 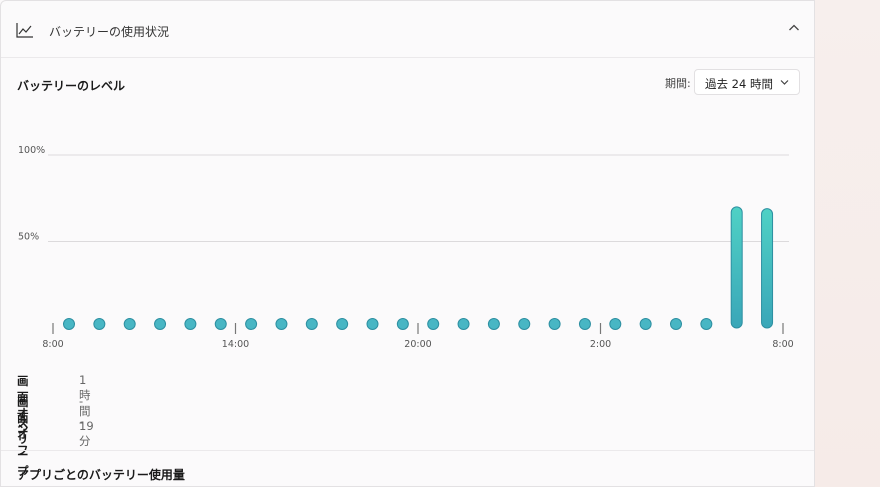 I want to click on app-battery-usage-title: アプリごとのバッテリー使用量, so click(x=101, y=474).